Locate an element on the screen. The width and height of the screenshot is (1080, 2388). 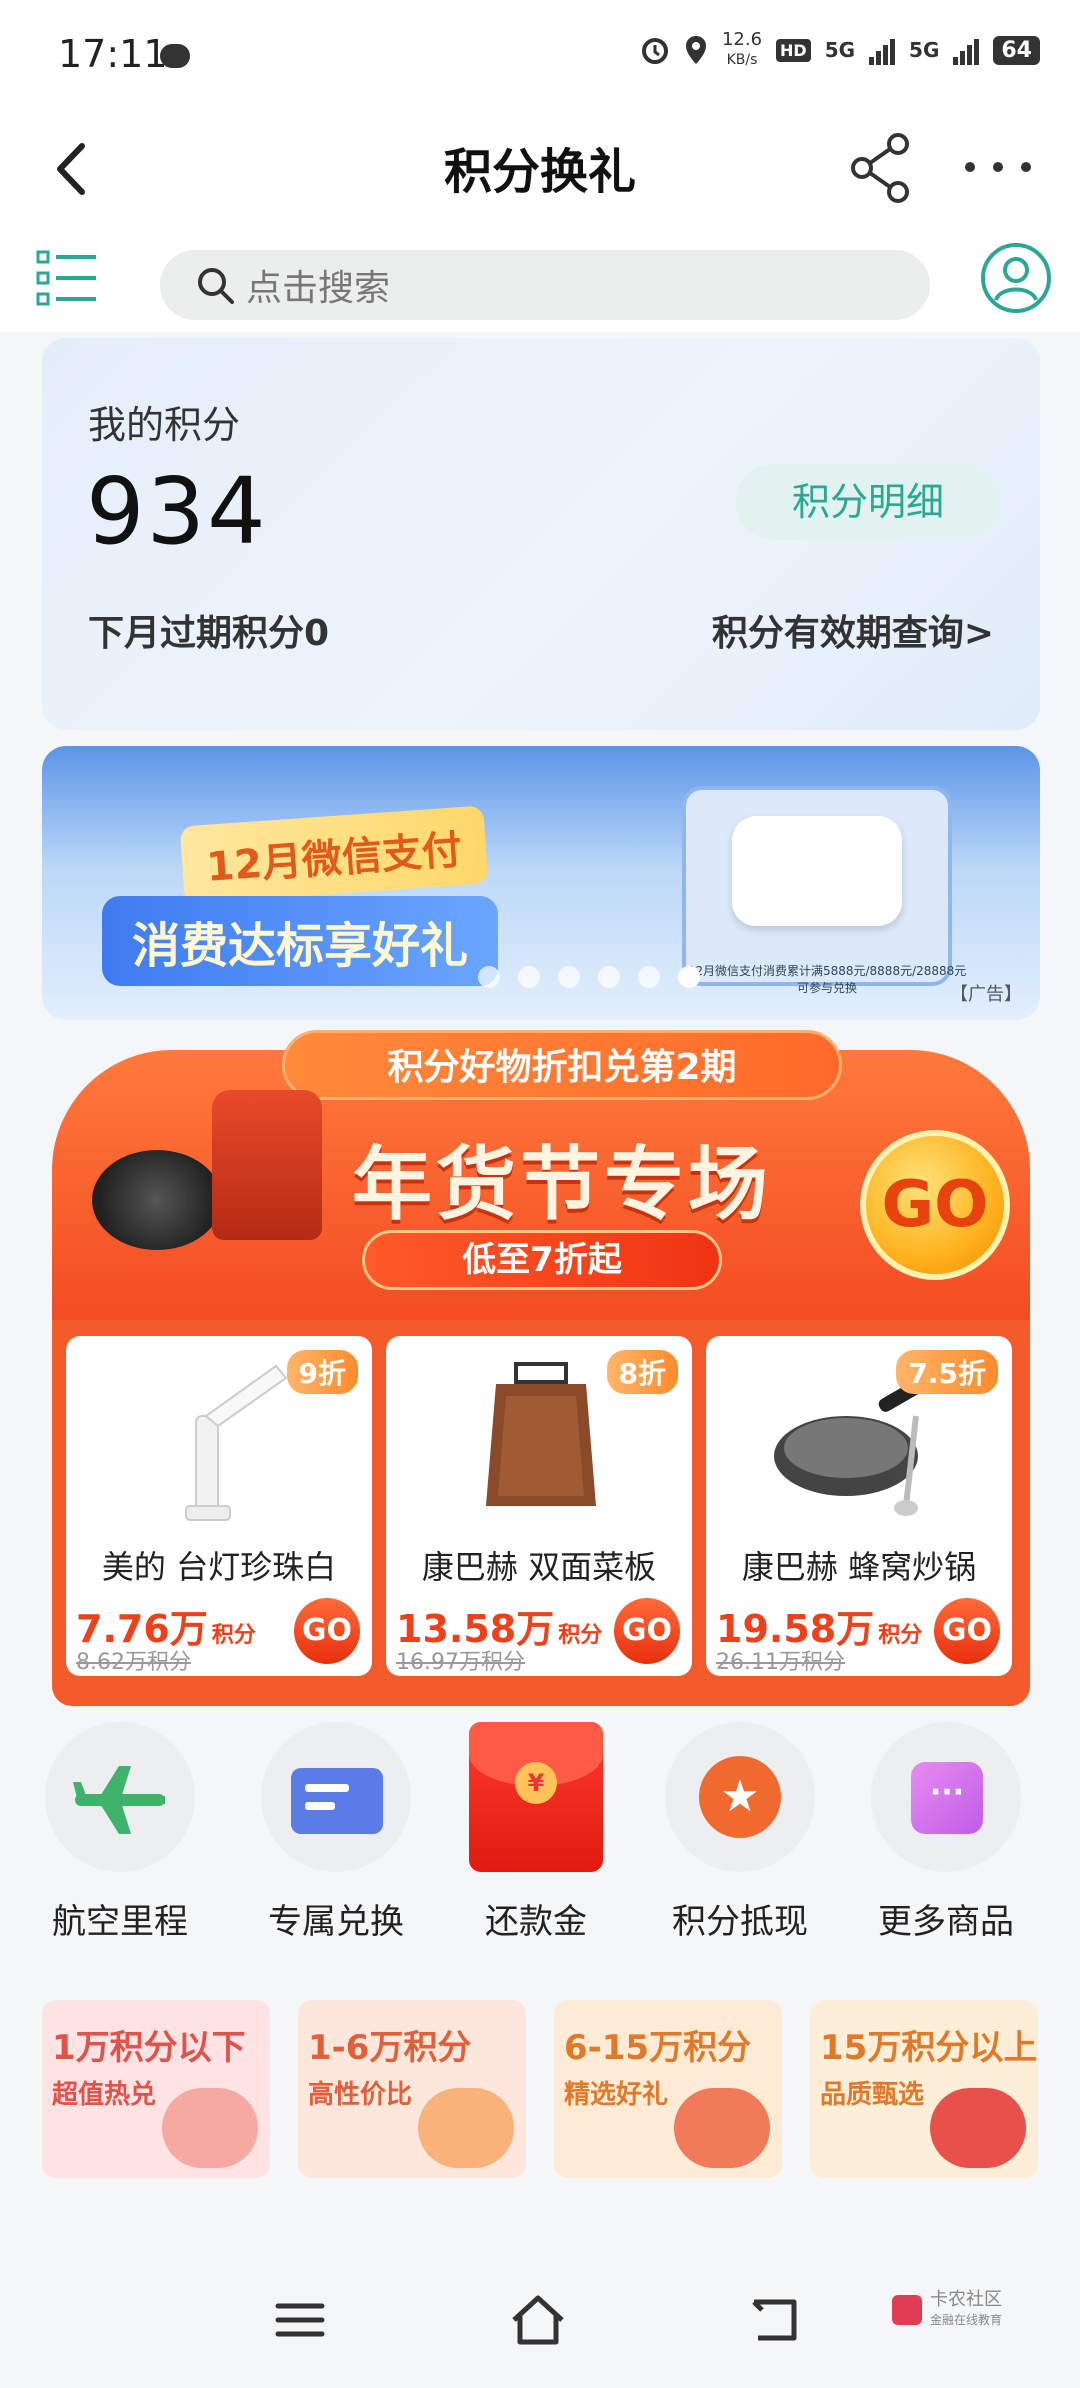
network-speed: 12.6 KB/s is located at coordinates (742, 50).